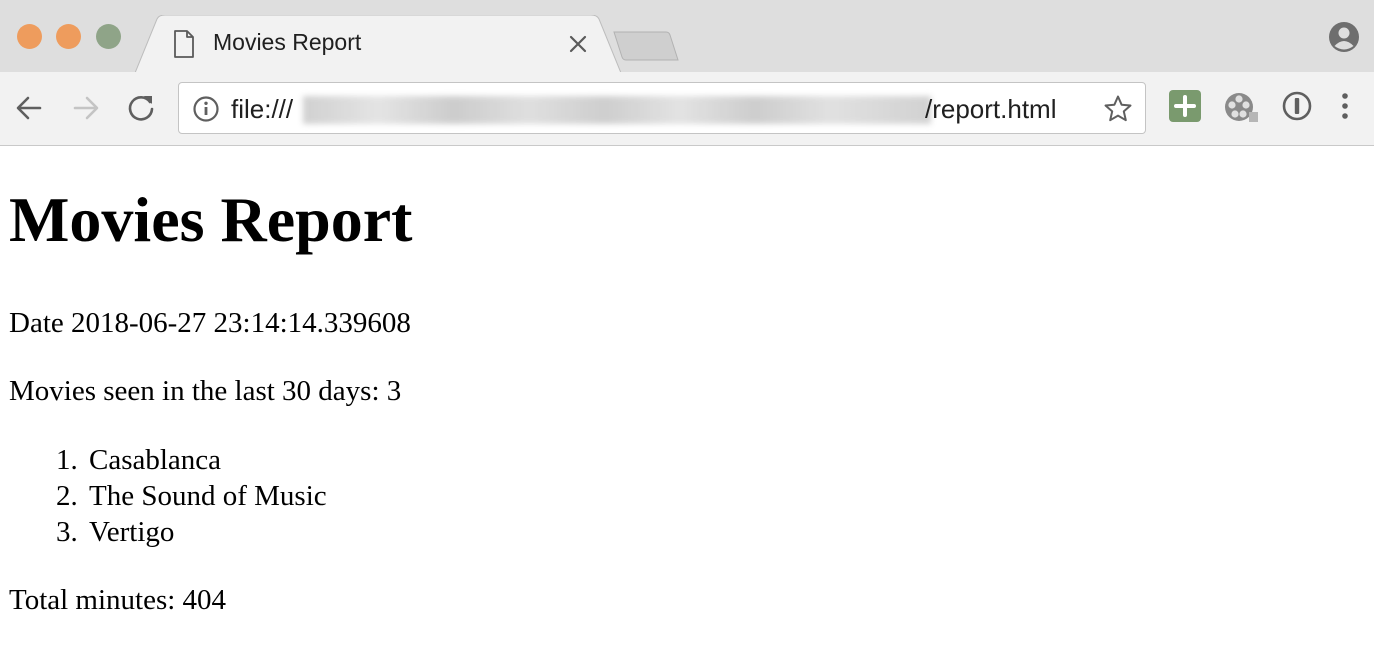  Describe the element at coordinates (211, 219) in the screenshot. I see `page-title: Movies Report` at that location.